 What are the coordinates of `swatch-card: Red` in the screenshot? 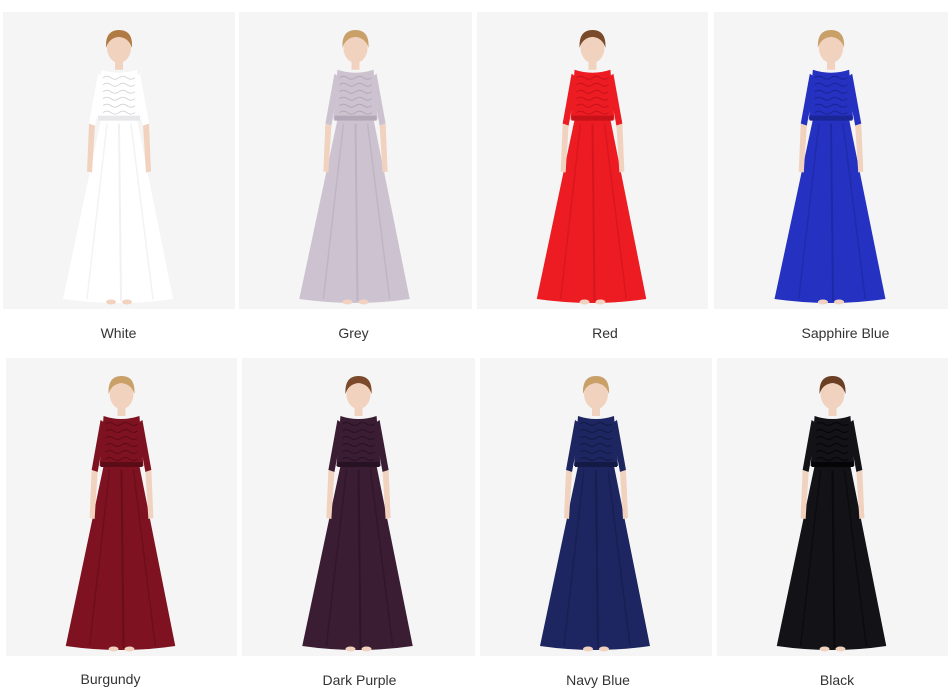 It's located at (592, 177).